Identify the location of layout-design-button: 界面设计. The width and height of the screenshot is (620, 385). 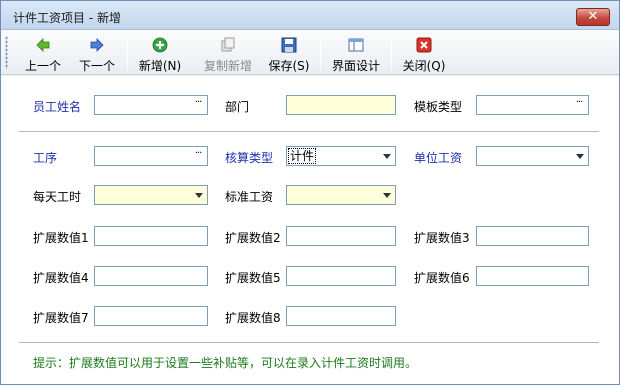
(356, 53).